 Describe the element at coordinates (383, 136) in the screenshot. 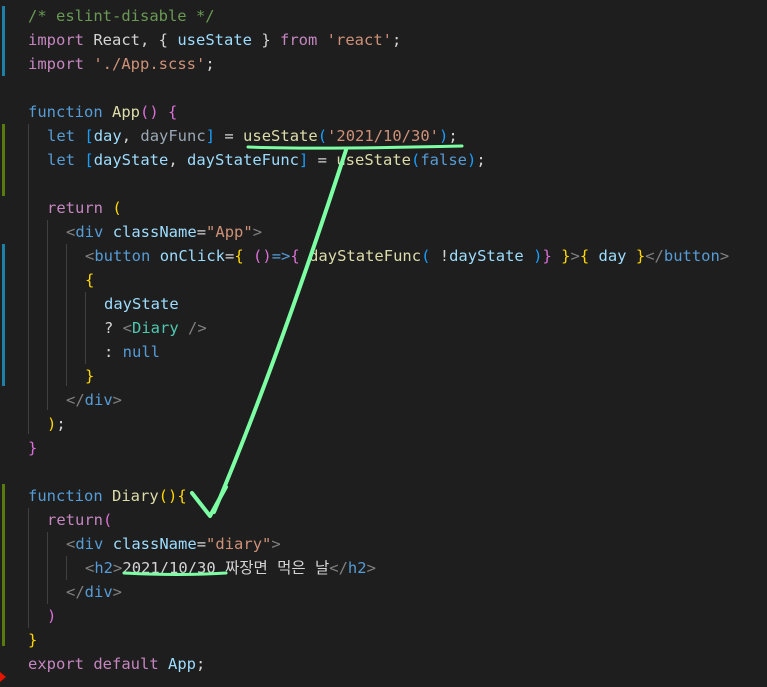

I see `string: '2021/10/30'` at that location.